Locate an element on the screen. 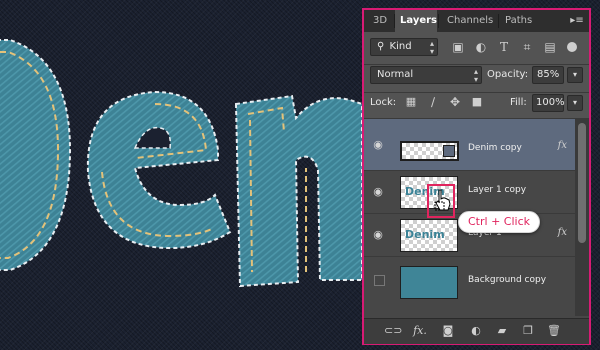  layer-row-background-copy: Background copy is located at coordinates (469, 286).